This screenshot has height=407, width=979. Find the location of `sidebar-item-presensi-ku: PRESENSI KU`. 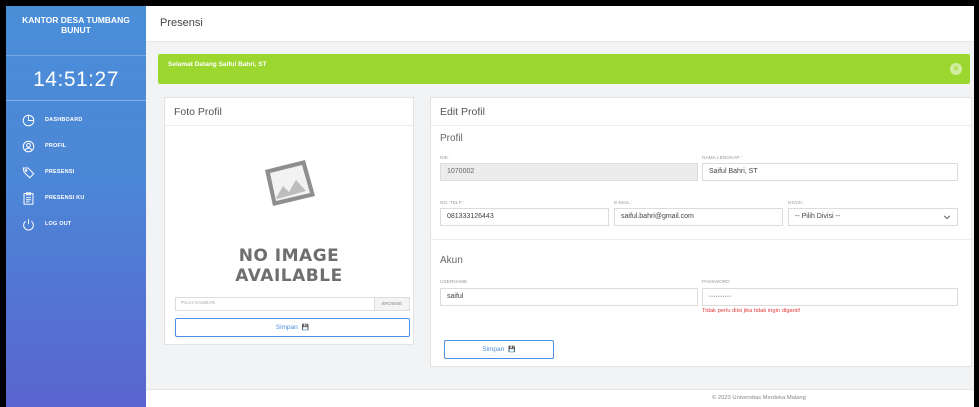

sidebar-item-presensi-ku: PRESENSI KU is located at coordinates (76, 198).